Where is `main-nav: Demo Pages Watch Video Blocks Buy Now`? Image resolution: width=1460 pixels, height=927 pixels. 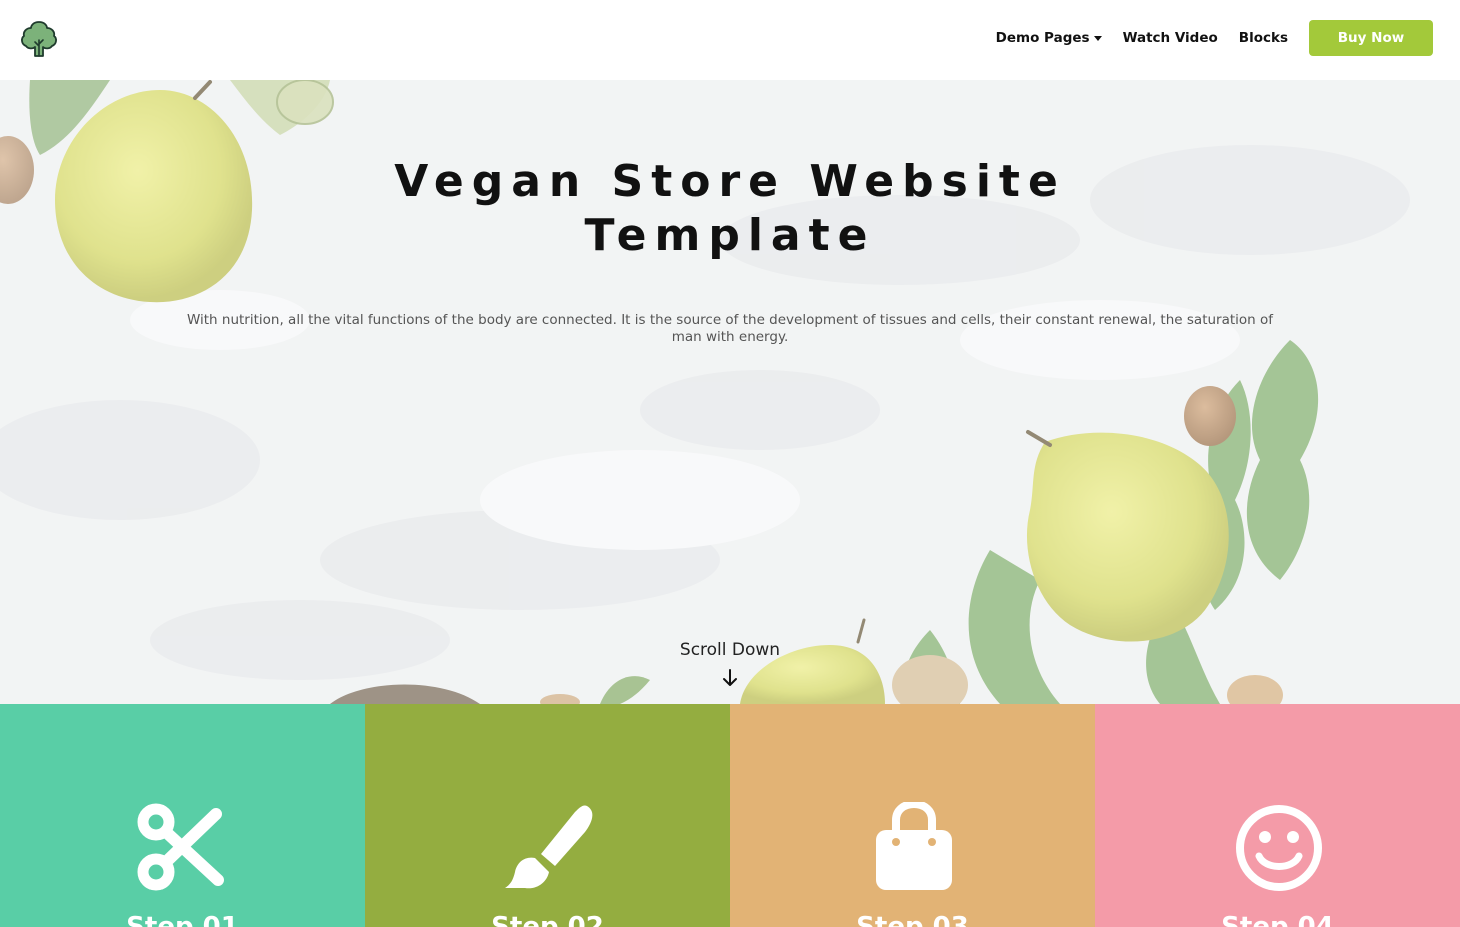
main-nav: Demo Pages Watch Video Blocks Buy Now is located at coordinates (1214, 38).